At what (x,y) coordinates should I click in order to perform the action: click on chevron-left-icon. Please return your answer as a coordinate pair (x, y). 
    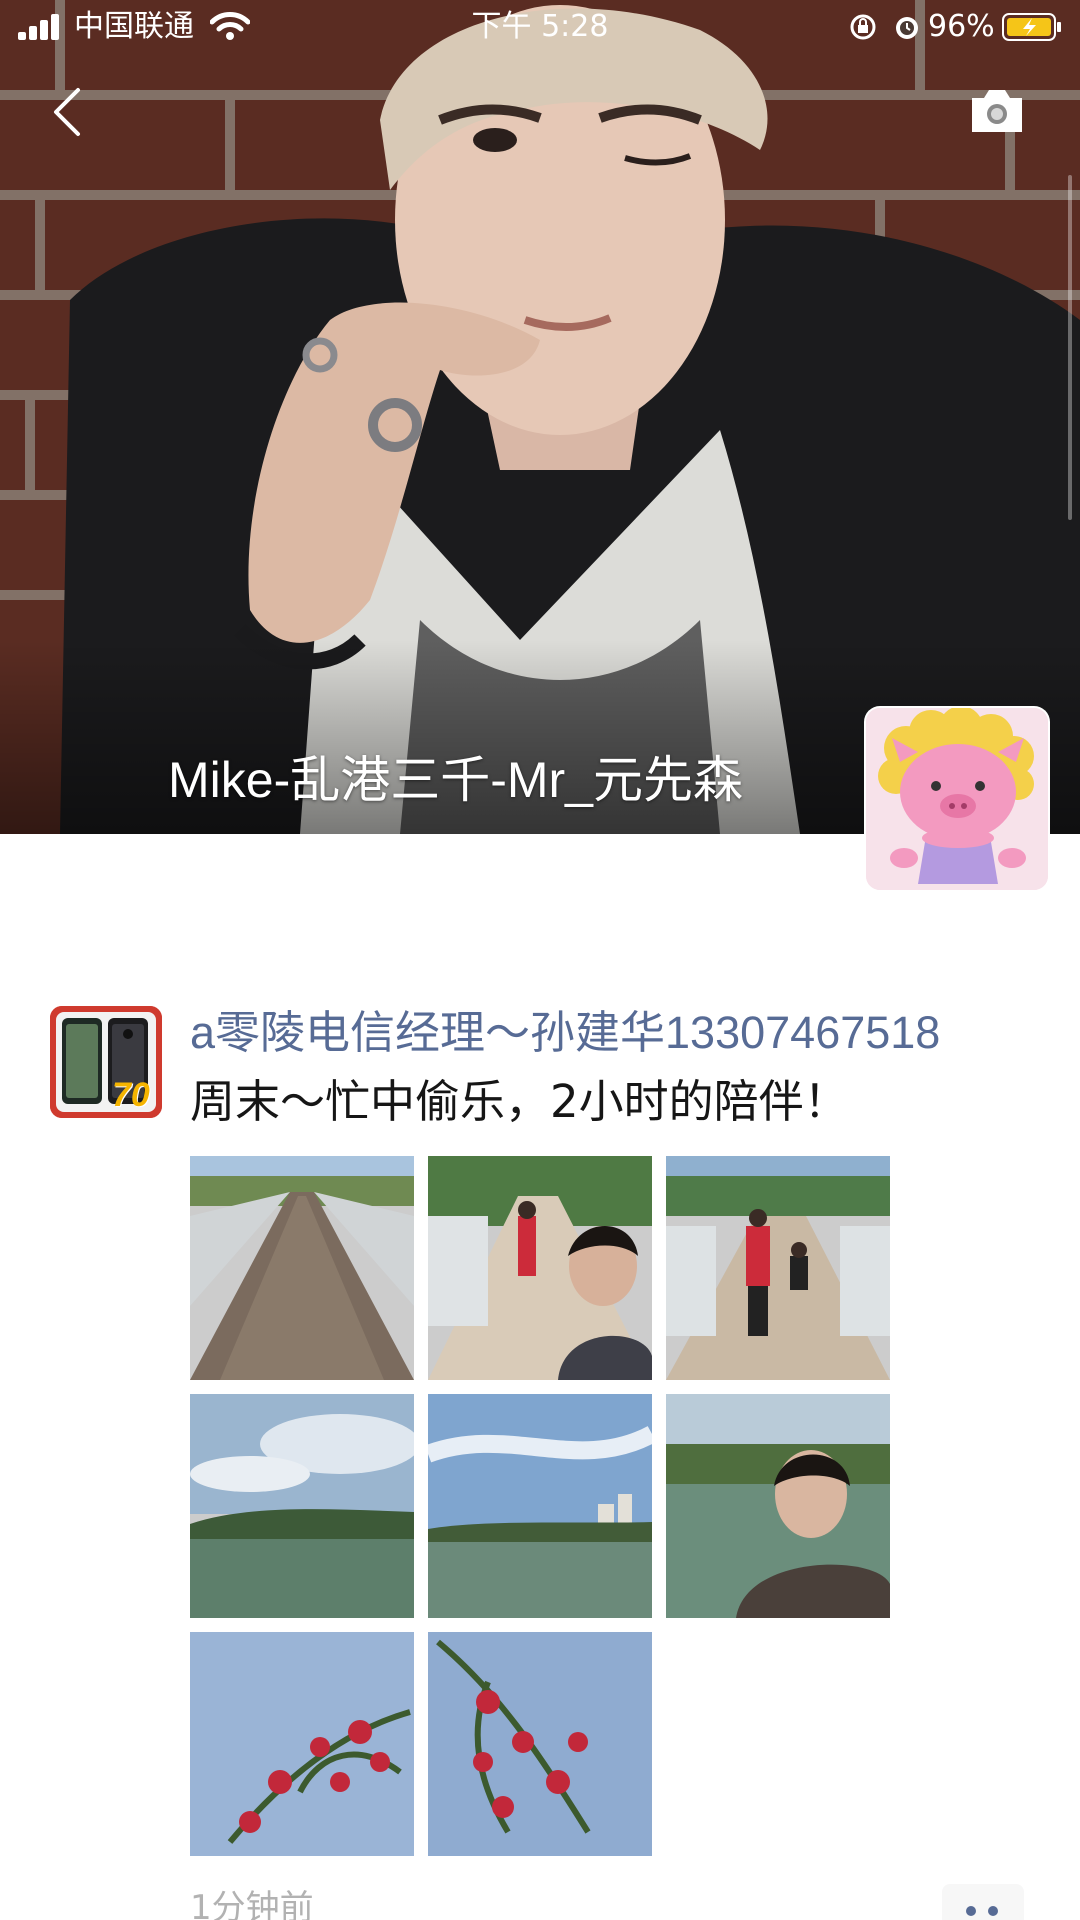
    Looking at the image, I should click on (67, 112).